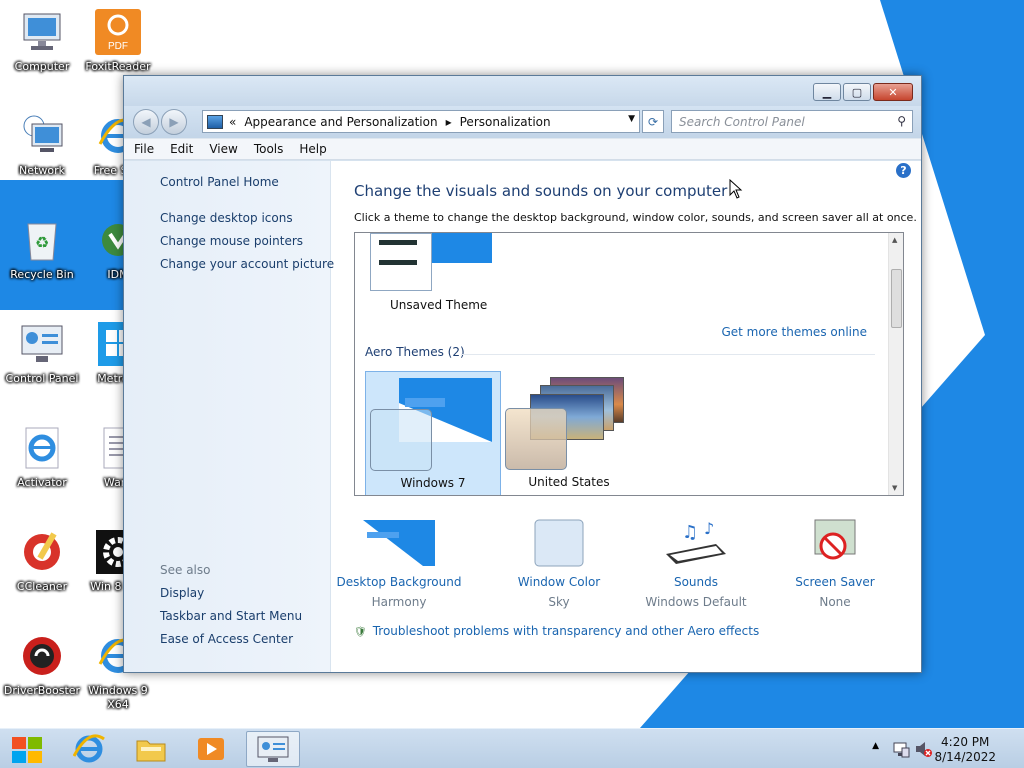 This screenshot has width=1024, height=768. Describe the element at coordinates (340, 122) in the screenshot. I see `breadcrumb-appearance: Appearance and Personalization` at that location.